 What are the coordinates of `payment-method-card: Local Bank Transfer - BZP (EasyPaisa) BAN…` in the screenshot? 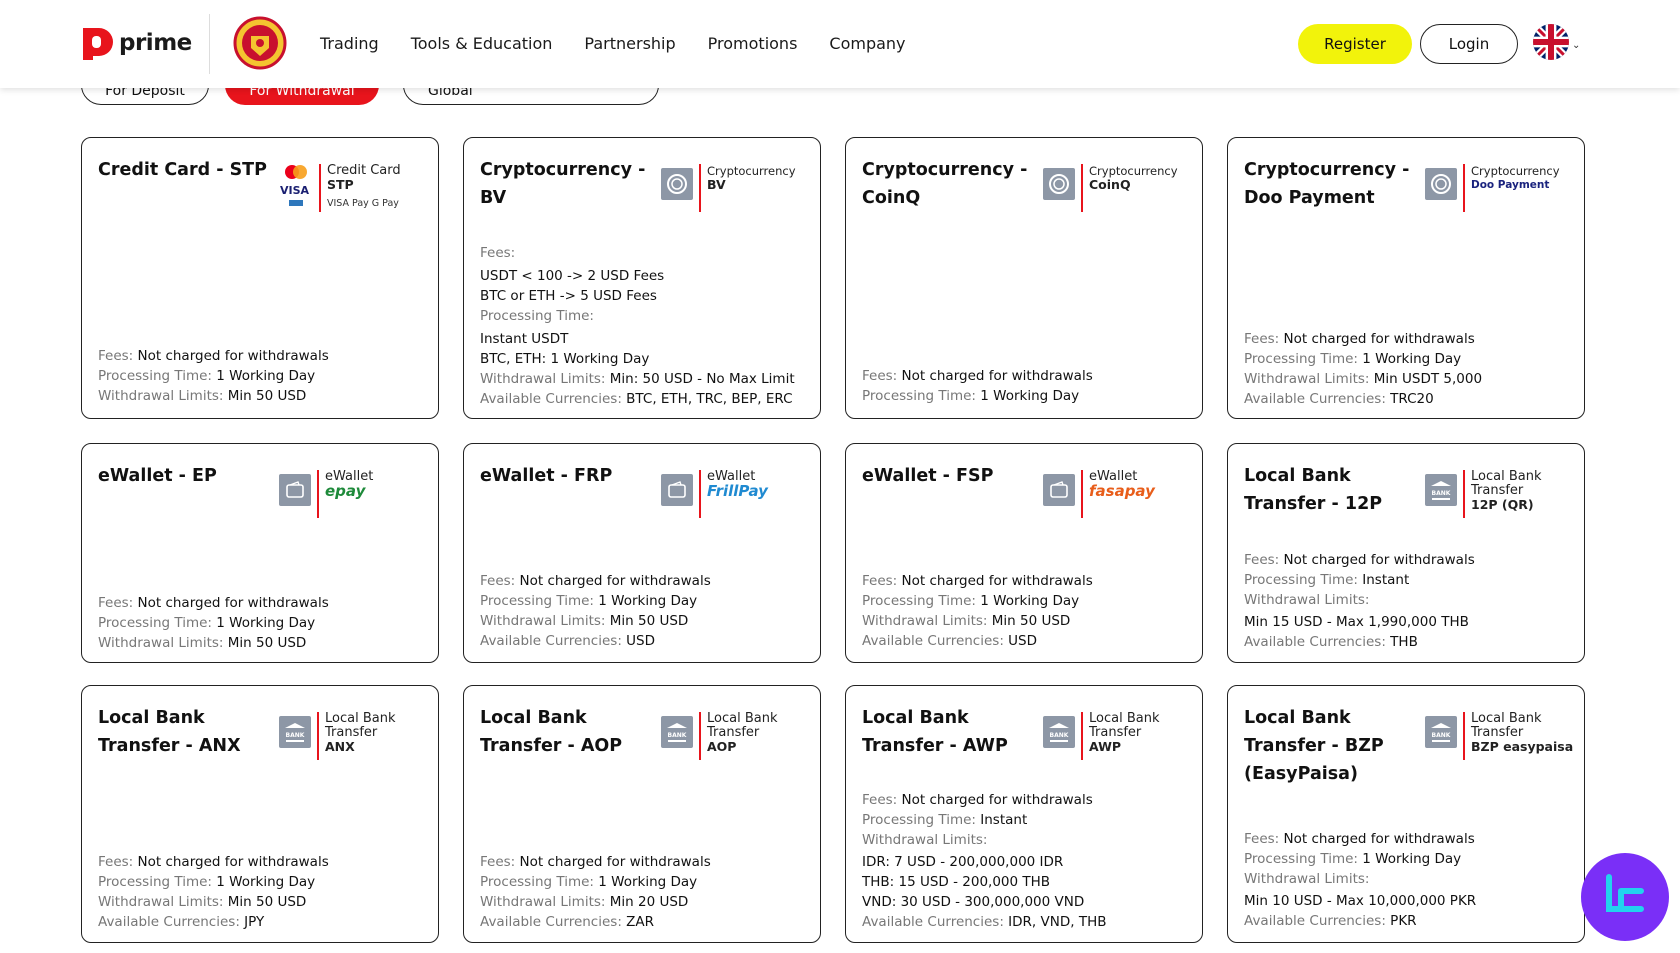 It's located at (1406, 814).